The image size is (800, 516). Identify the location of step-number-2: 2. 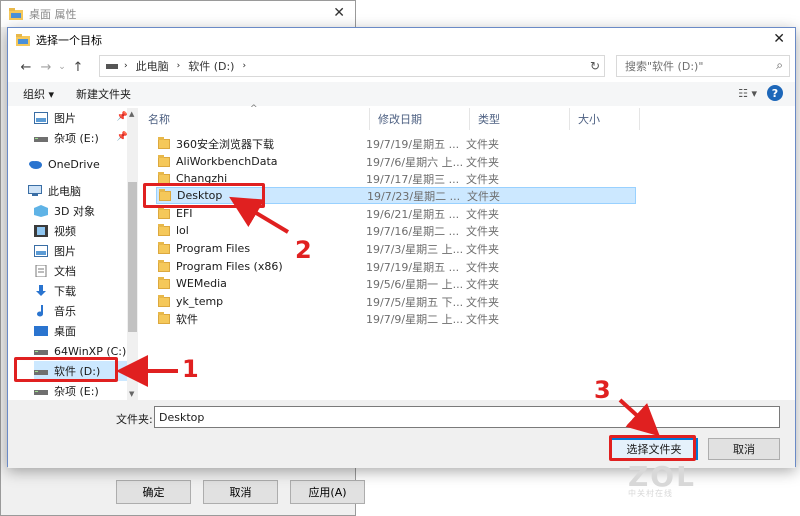
(303, 250).